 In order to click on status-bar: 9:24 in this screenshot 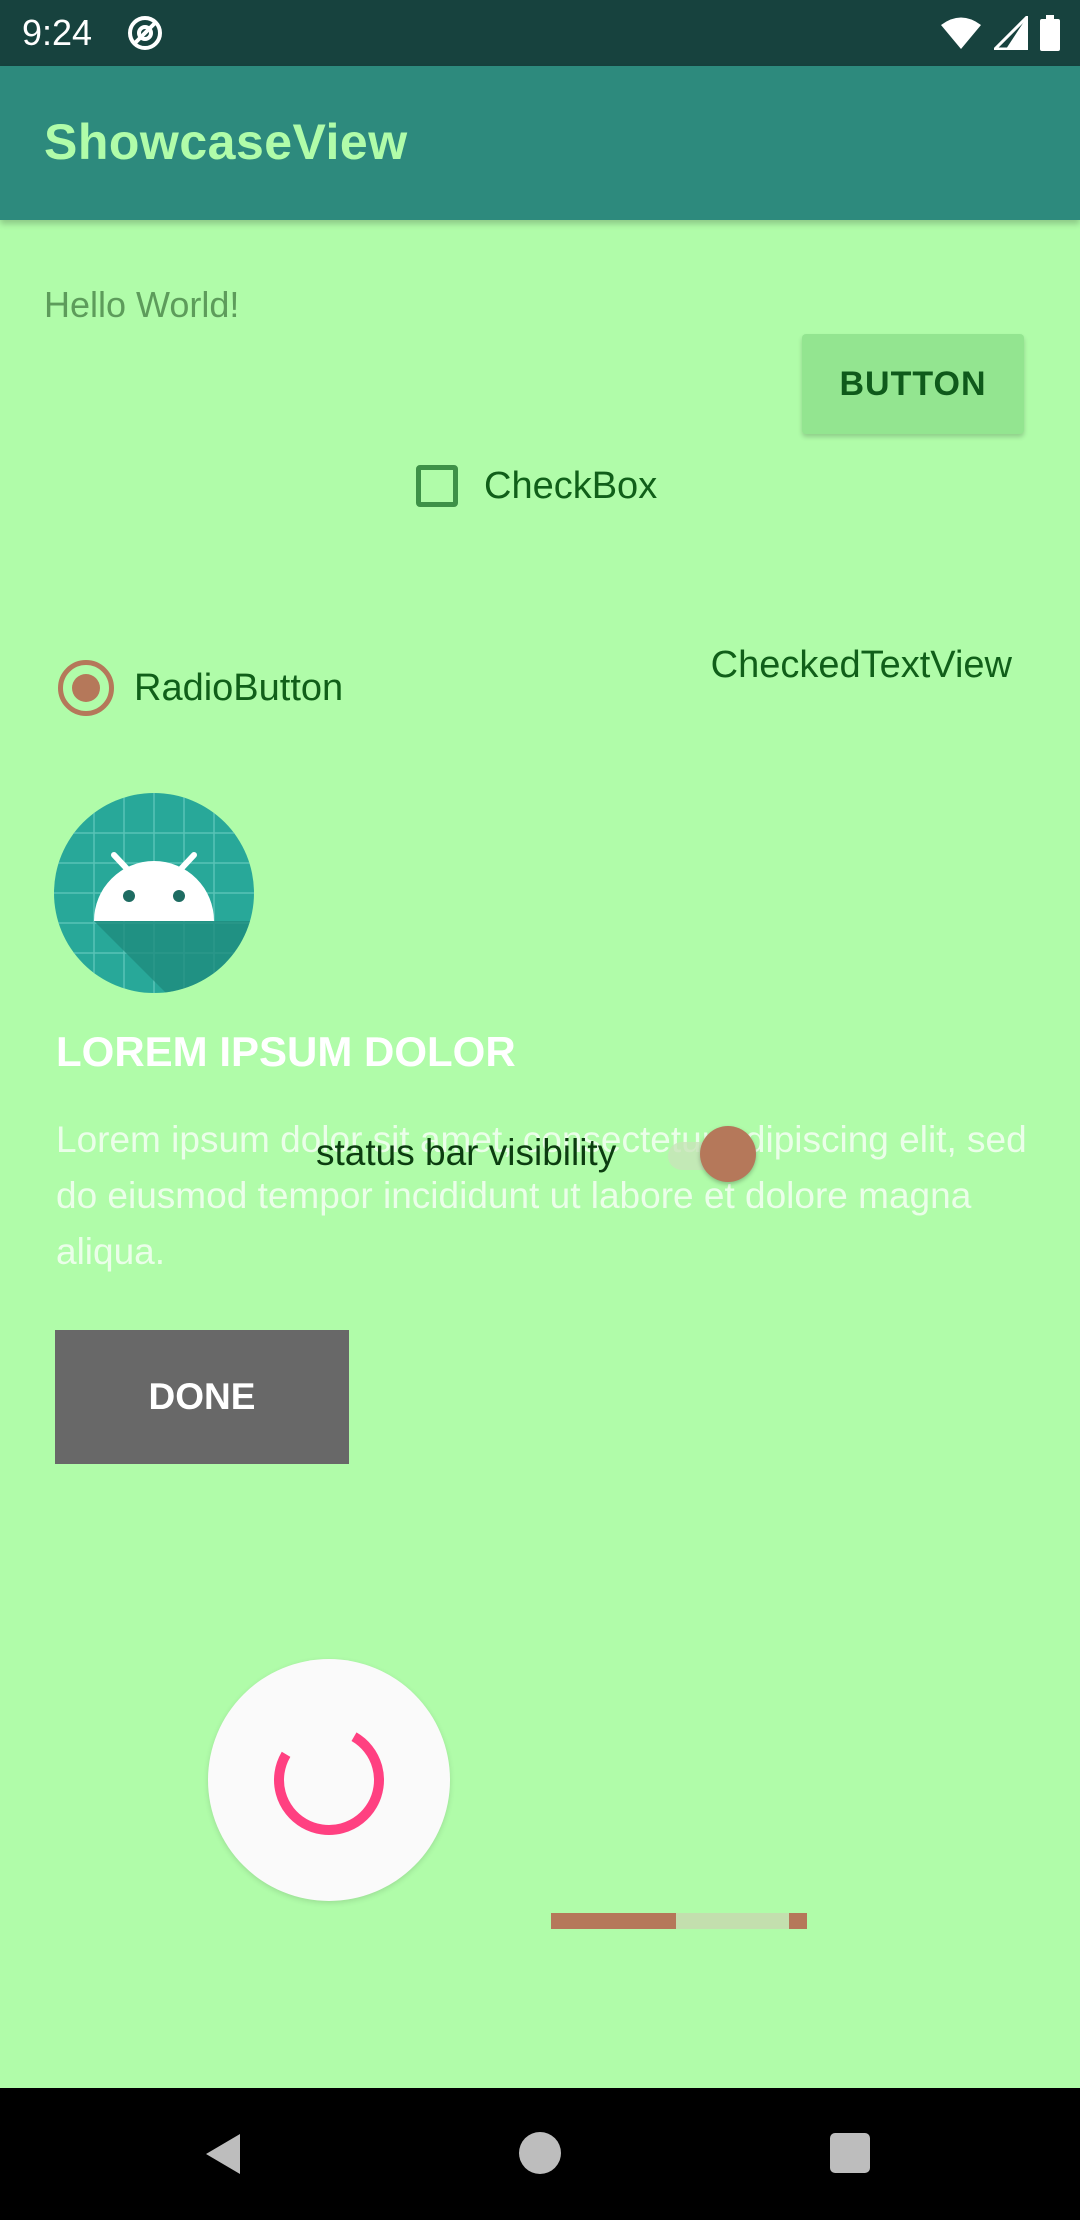, I will do `click(540, 33)`.